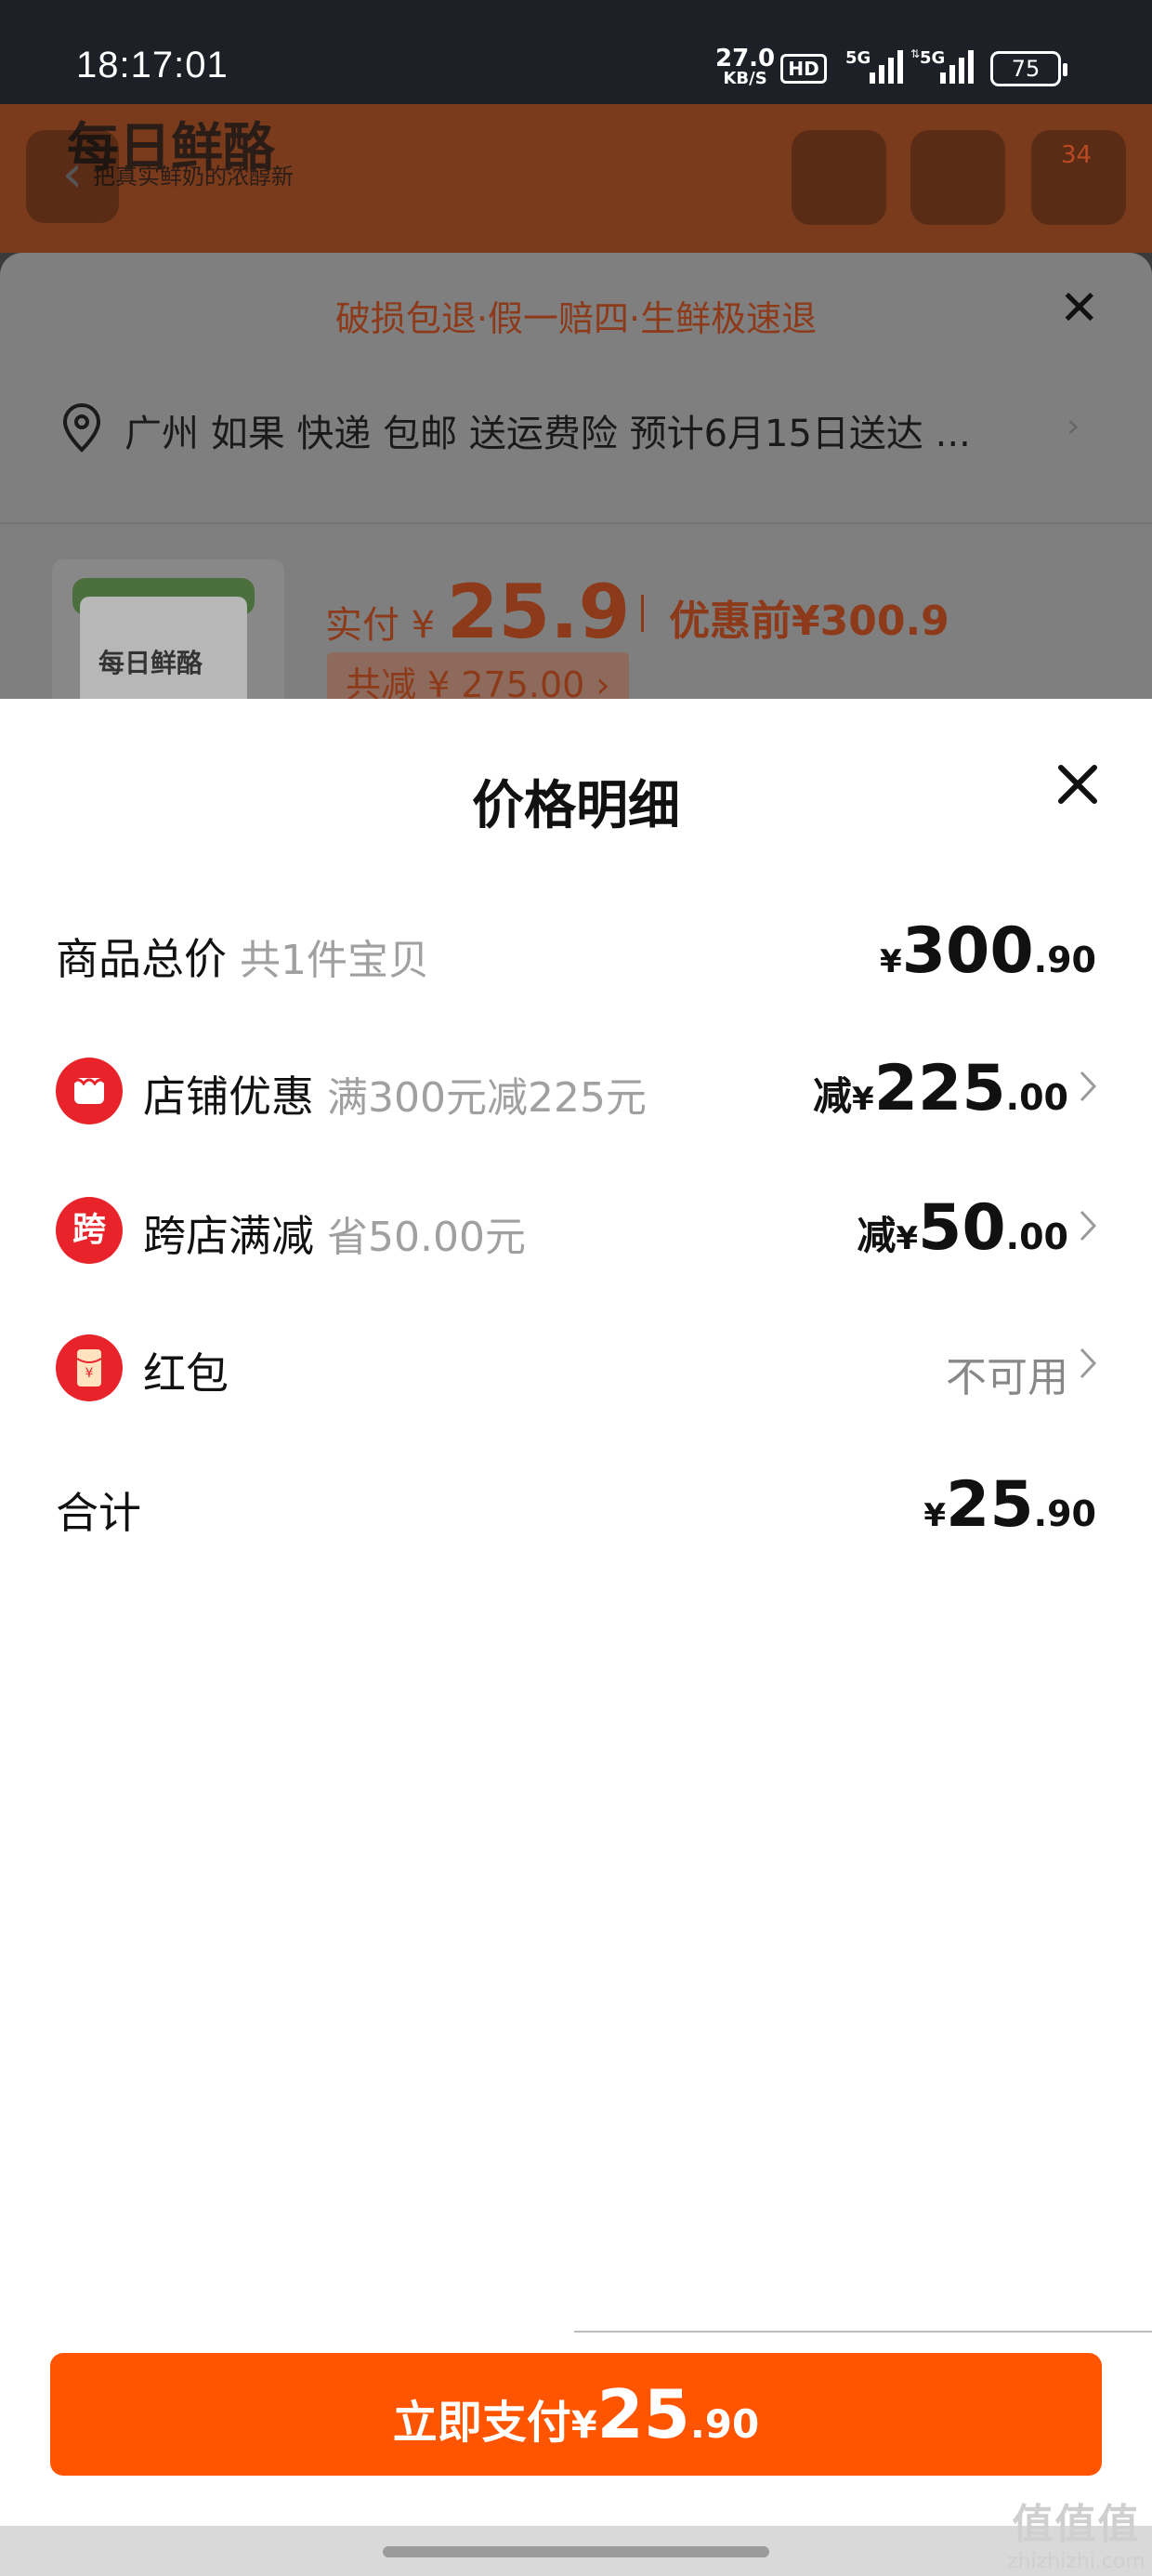  I want to click on promo-banner: 破损包退·假一赔四·生鲜极速退, so click(576, 318).